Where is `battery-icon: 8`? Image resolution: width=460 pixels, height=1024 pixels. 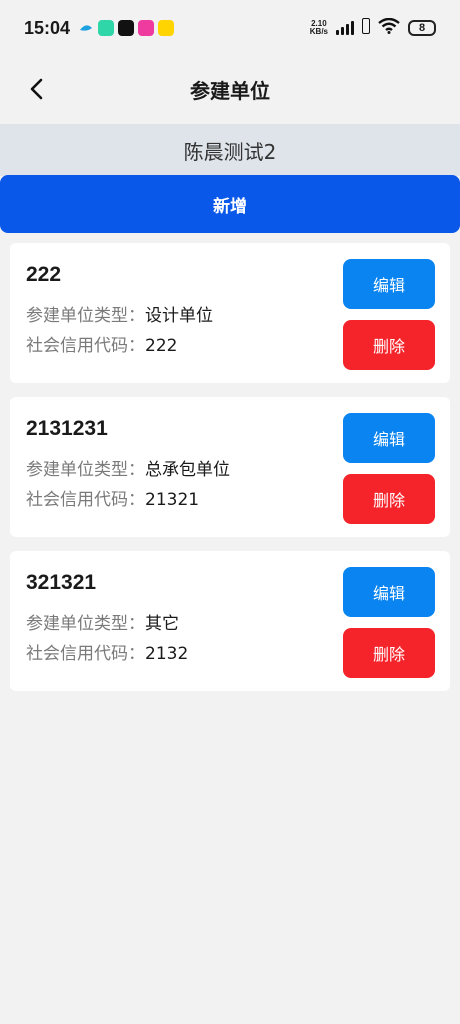
battery-icon: 8 is located at coordinates (422, 28).